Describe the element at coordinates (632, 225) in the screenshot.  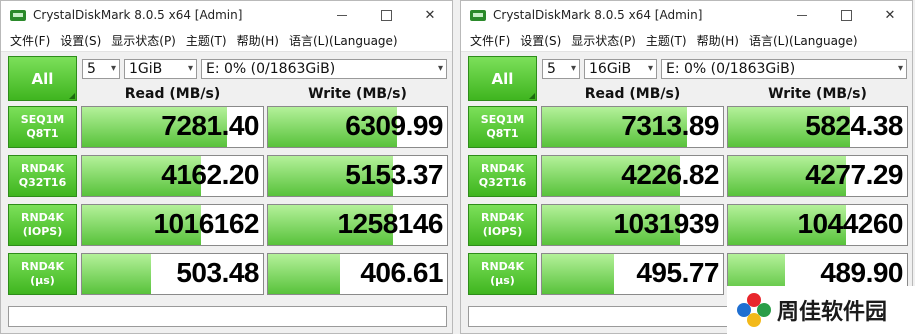
I see `read-result: 1031939` at that location.